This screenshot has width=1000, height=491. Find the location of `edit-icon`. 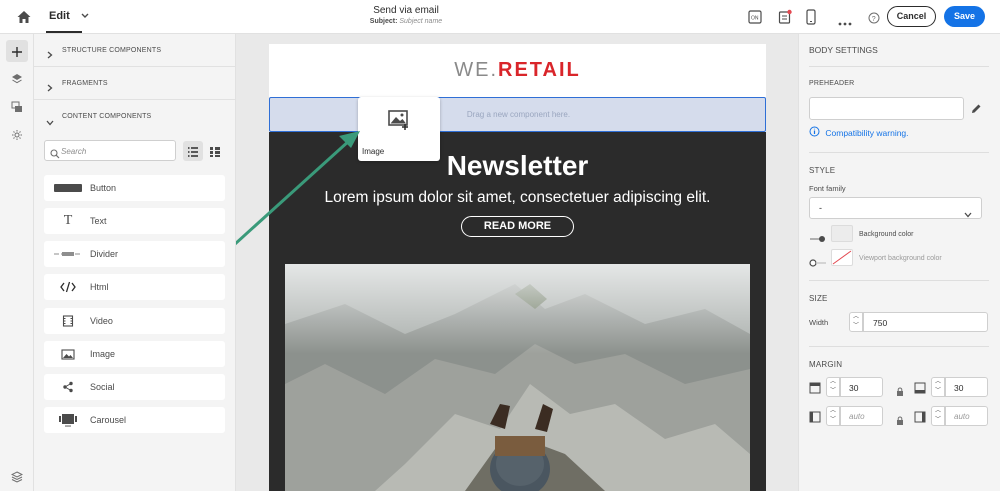

edit-icon is located at coordinates (976, 111).